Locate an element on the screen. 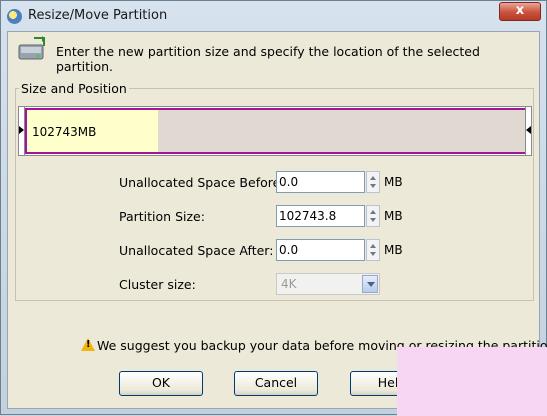 This screenshot has width=547, height=416. warning-icon is located at coordinates (88, 344).